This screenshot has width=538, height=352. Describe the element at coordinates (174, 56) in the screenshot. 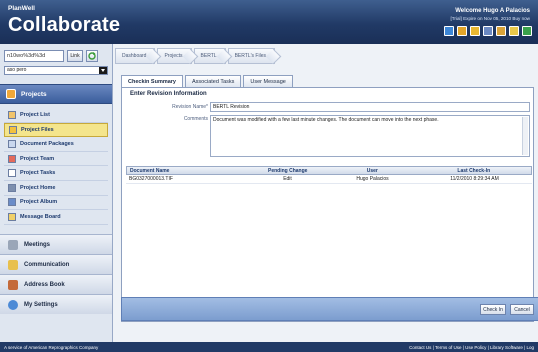

I see `breadcrumb-projects: Projects` at that location.